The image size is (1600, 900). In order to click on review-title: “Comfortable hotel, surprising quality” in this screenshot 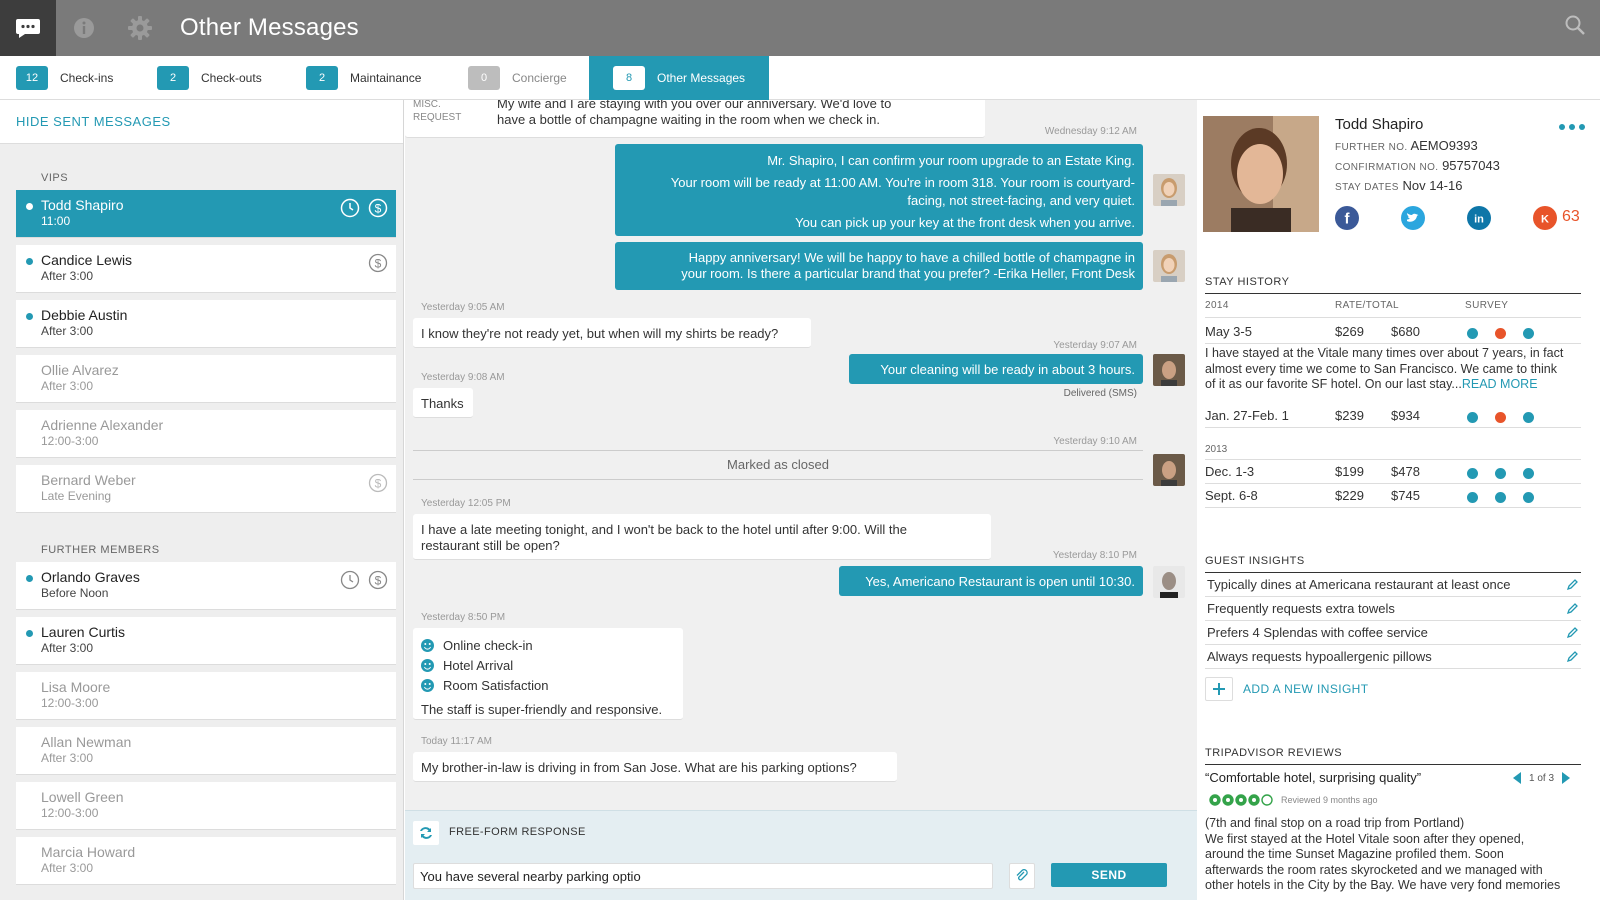, I will do `click(1313, 777)`.